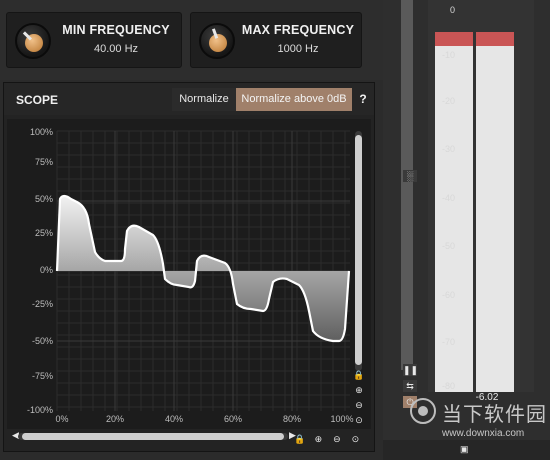 This screenshot has height=460, width=550. Describe the element at coordinates (173, 419) in the screenshot. I see `x-tick-label: 40%` at that location.